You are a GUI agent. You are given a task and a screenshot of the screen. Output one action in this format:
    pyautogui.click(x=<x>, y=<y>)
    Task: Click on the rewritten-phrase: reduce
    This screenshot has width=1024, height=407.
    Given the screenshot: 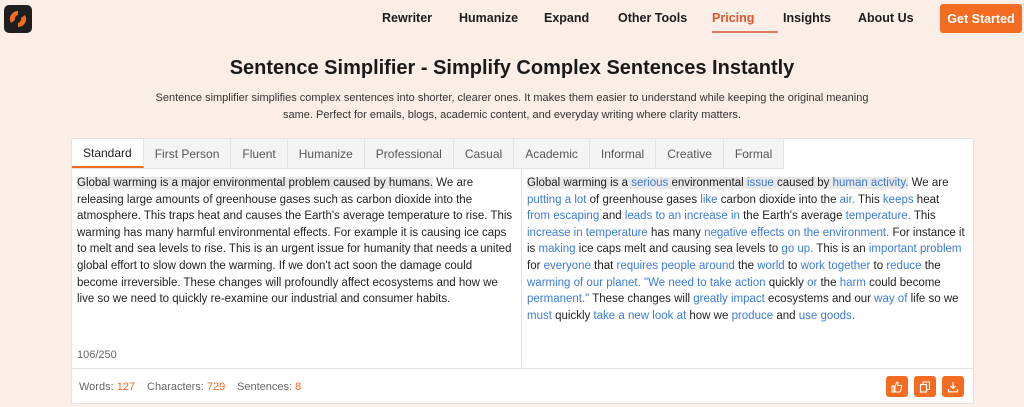 What is the action you would take?
    pyautogui.click(x=903, y=266)
    